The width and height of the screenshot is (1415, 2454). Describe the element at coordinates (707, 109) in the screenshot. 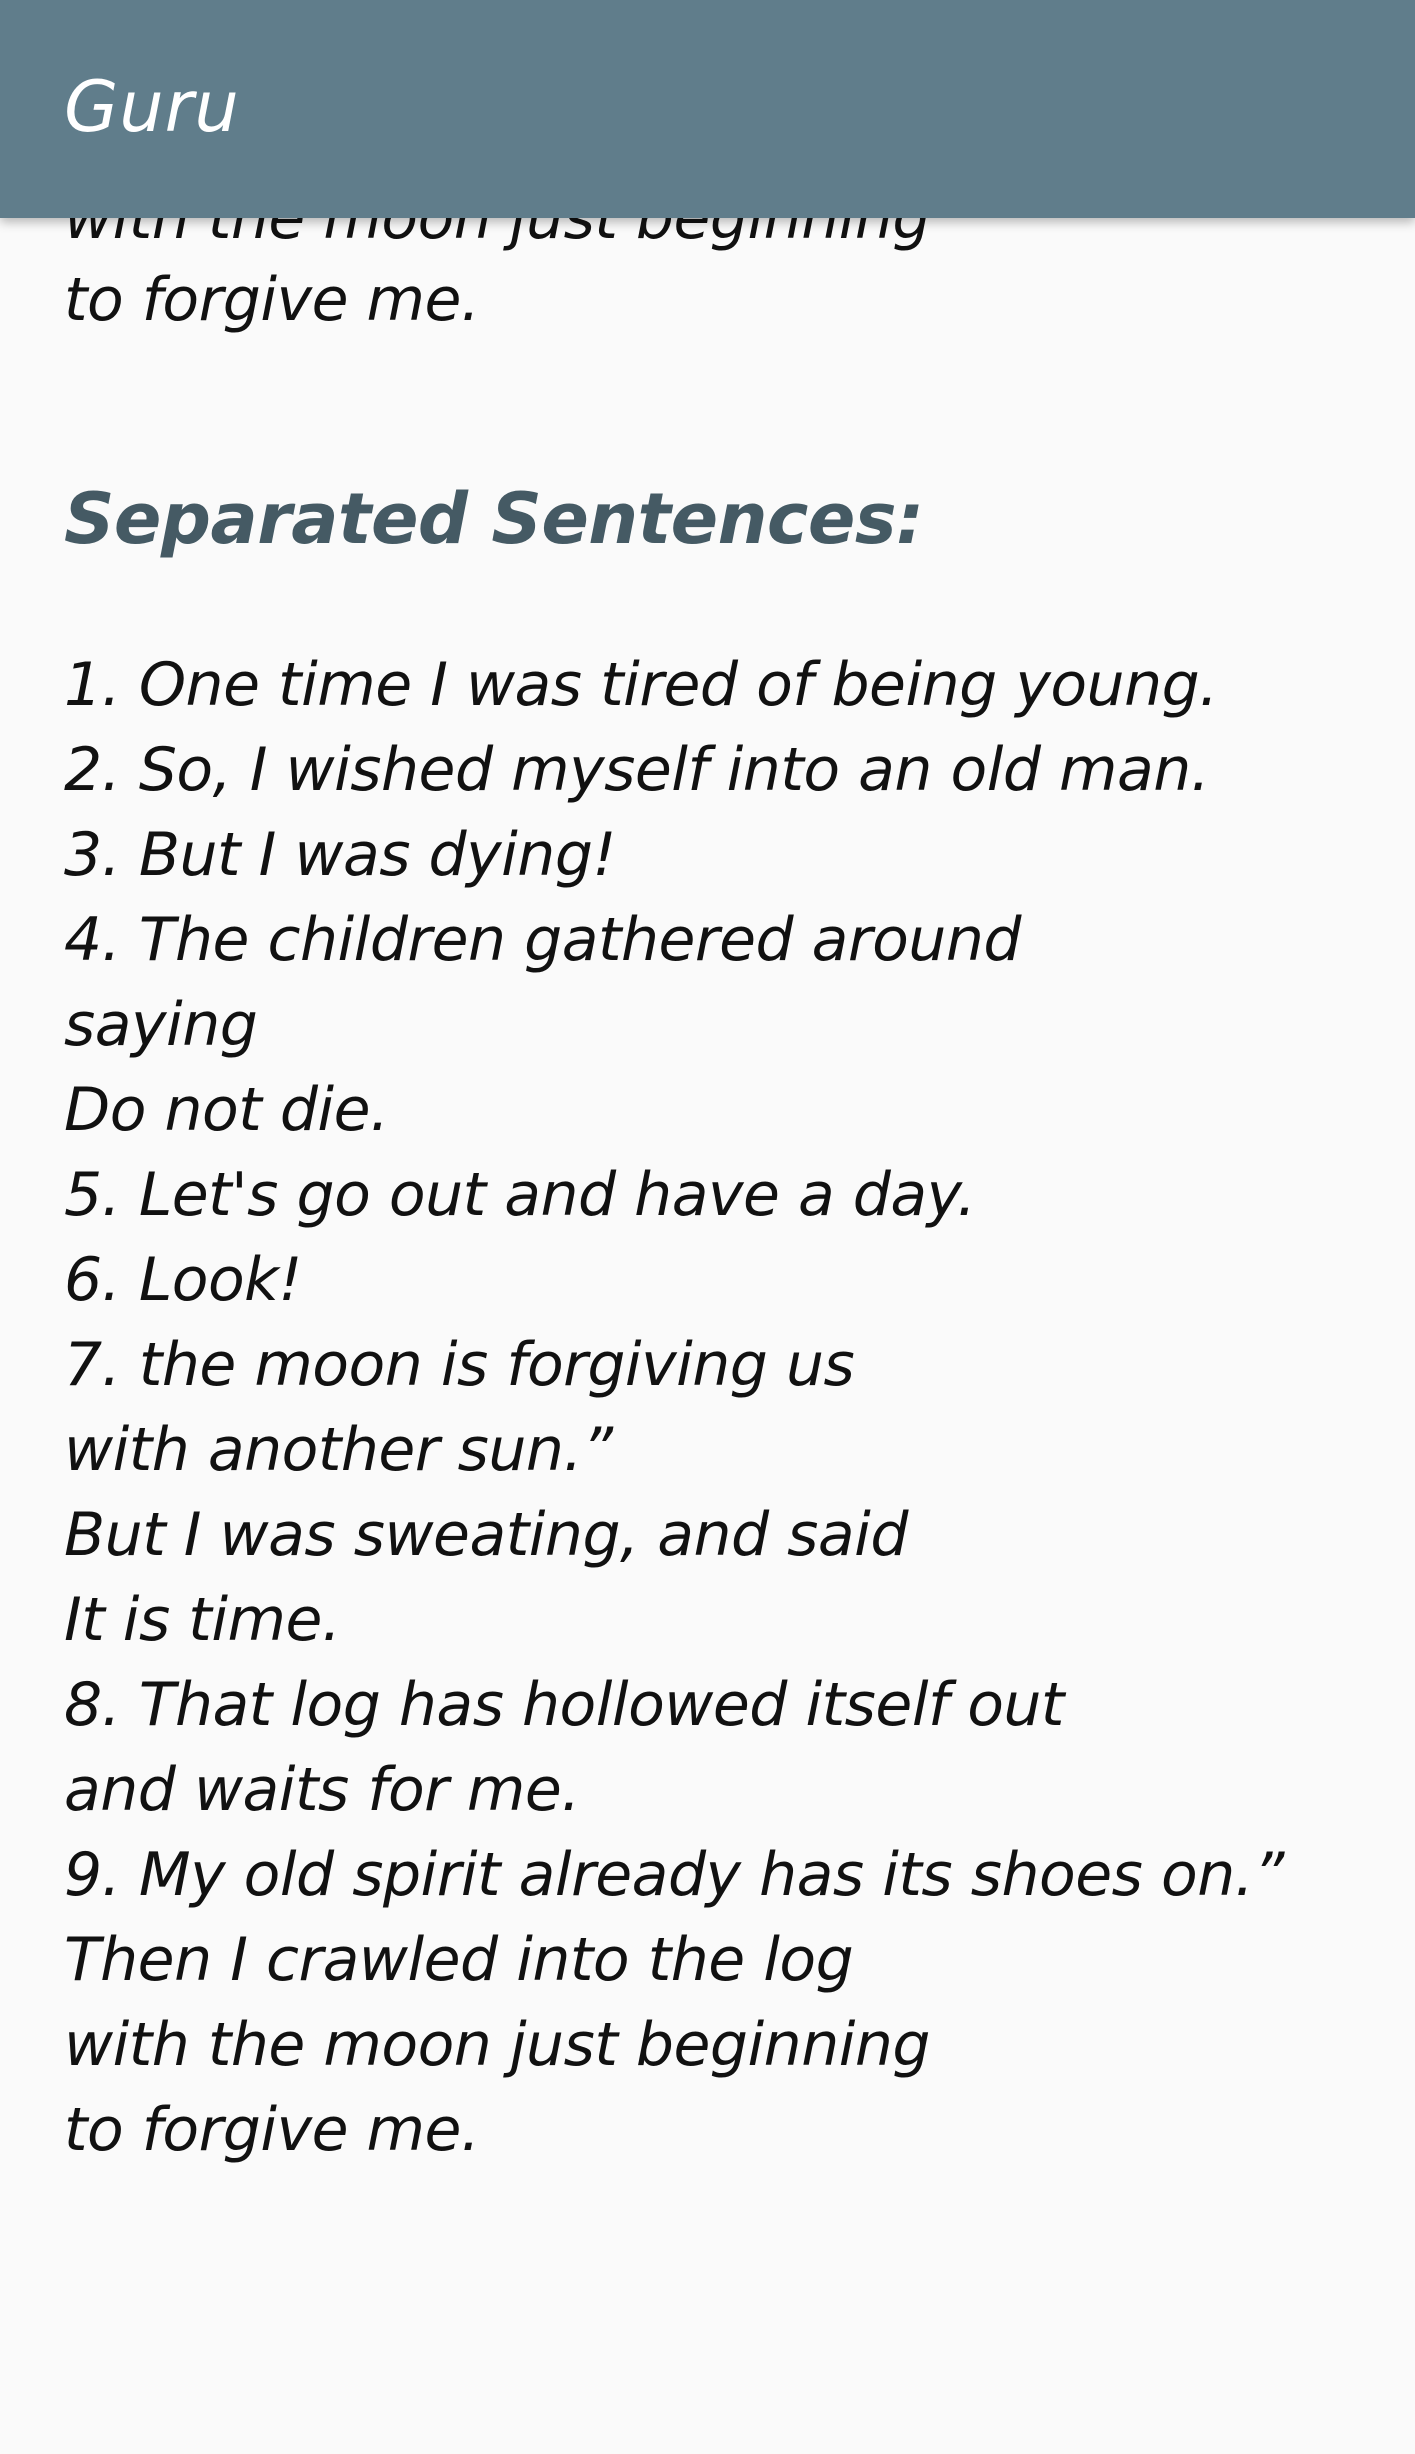

I see `app-bar: Guru` at that location.